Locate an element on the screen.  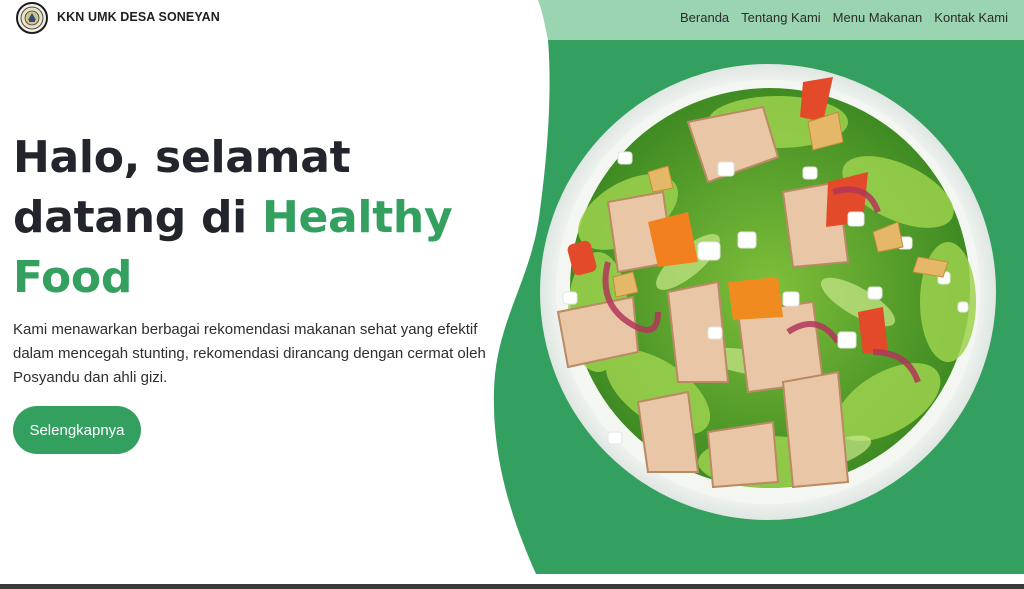
hero-title-line2-prefix: datang di is located at coordinates (137, 217).